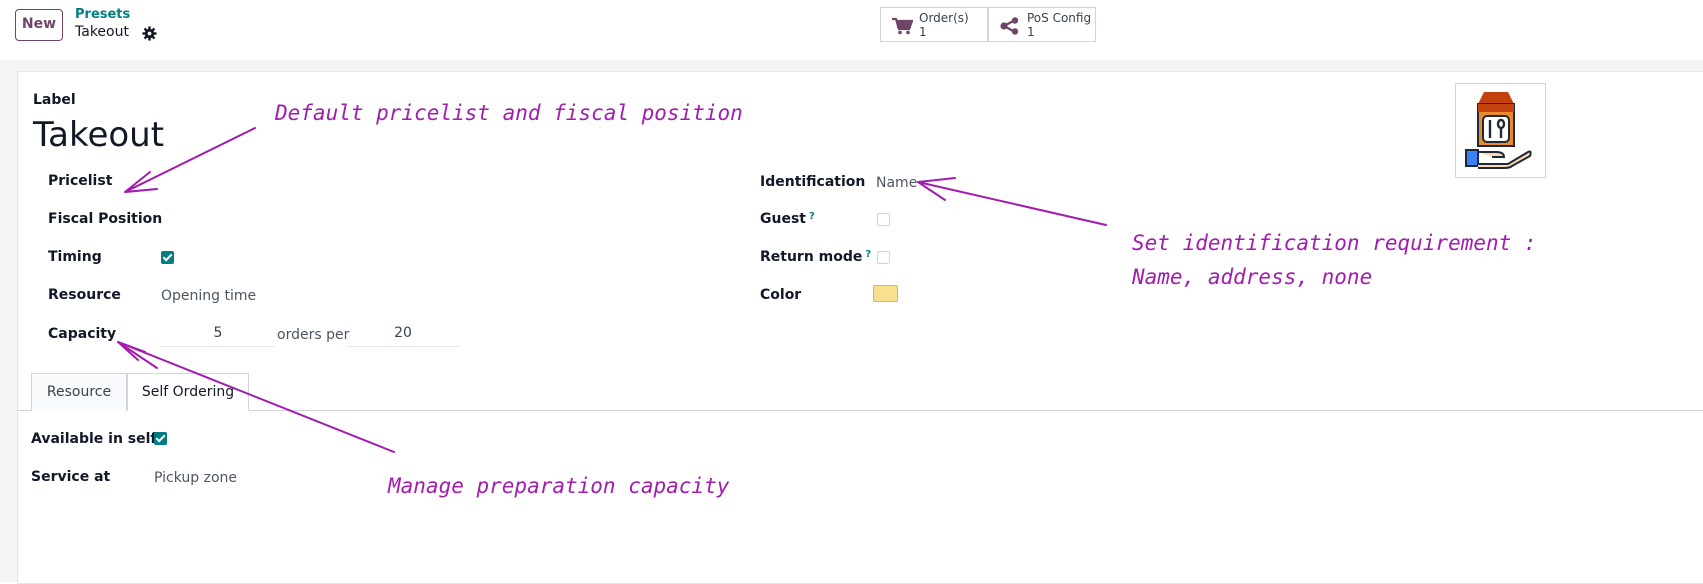 The height and width of the screenshot is (584, 1703). I want to click on arrow-to-capacity, so click(256, 397).